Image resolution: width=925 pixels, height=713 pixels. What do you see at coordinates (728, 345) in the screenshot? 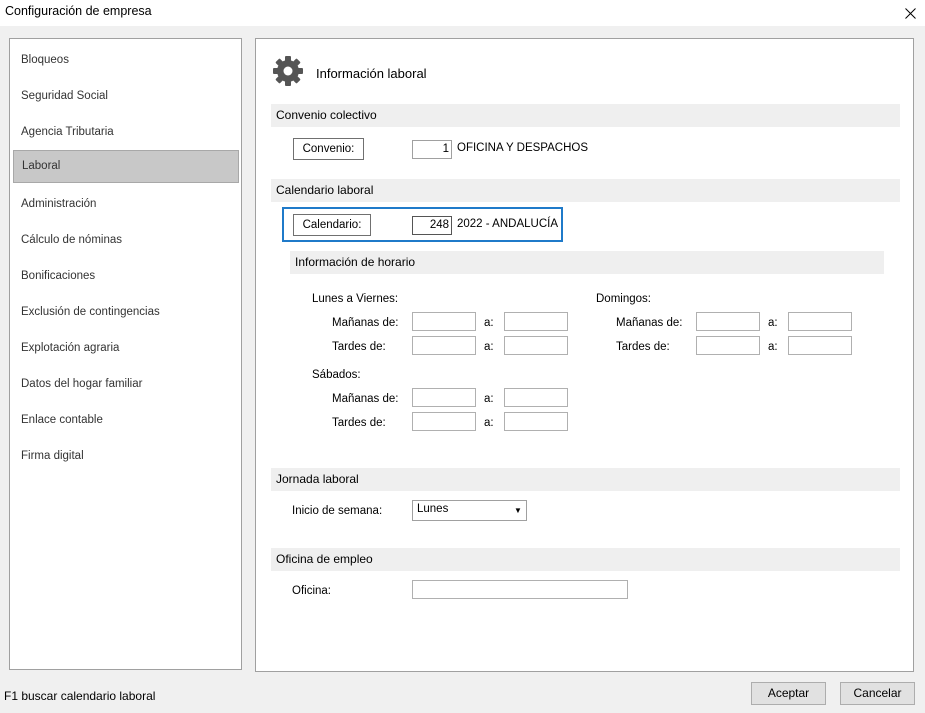
I see `sundays-afternoon-from-input` at bounding box center [728, 345].